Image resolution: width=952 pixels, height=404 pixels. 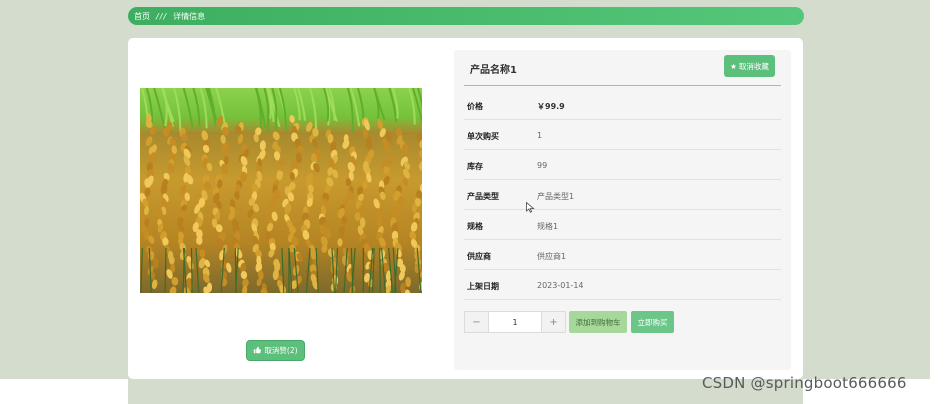 I want to click on quantity-input, so click(x=515, y=322).